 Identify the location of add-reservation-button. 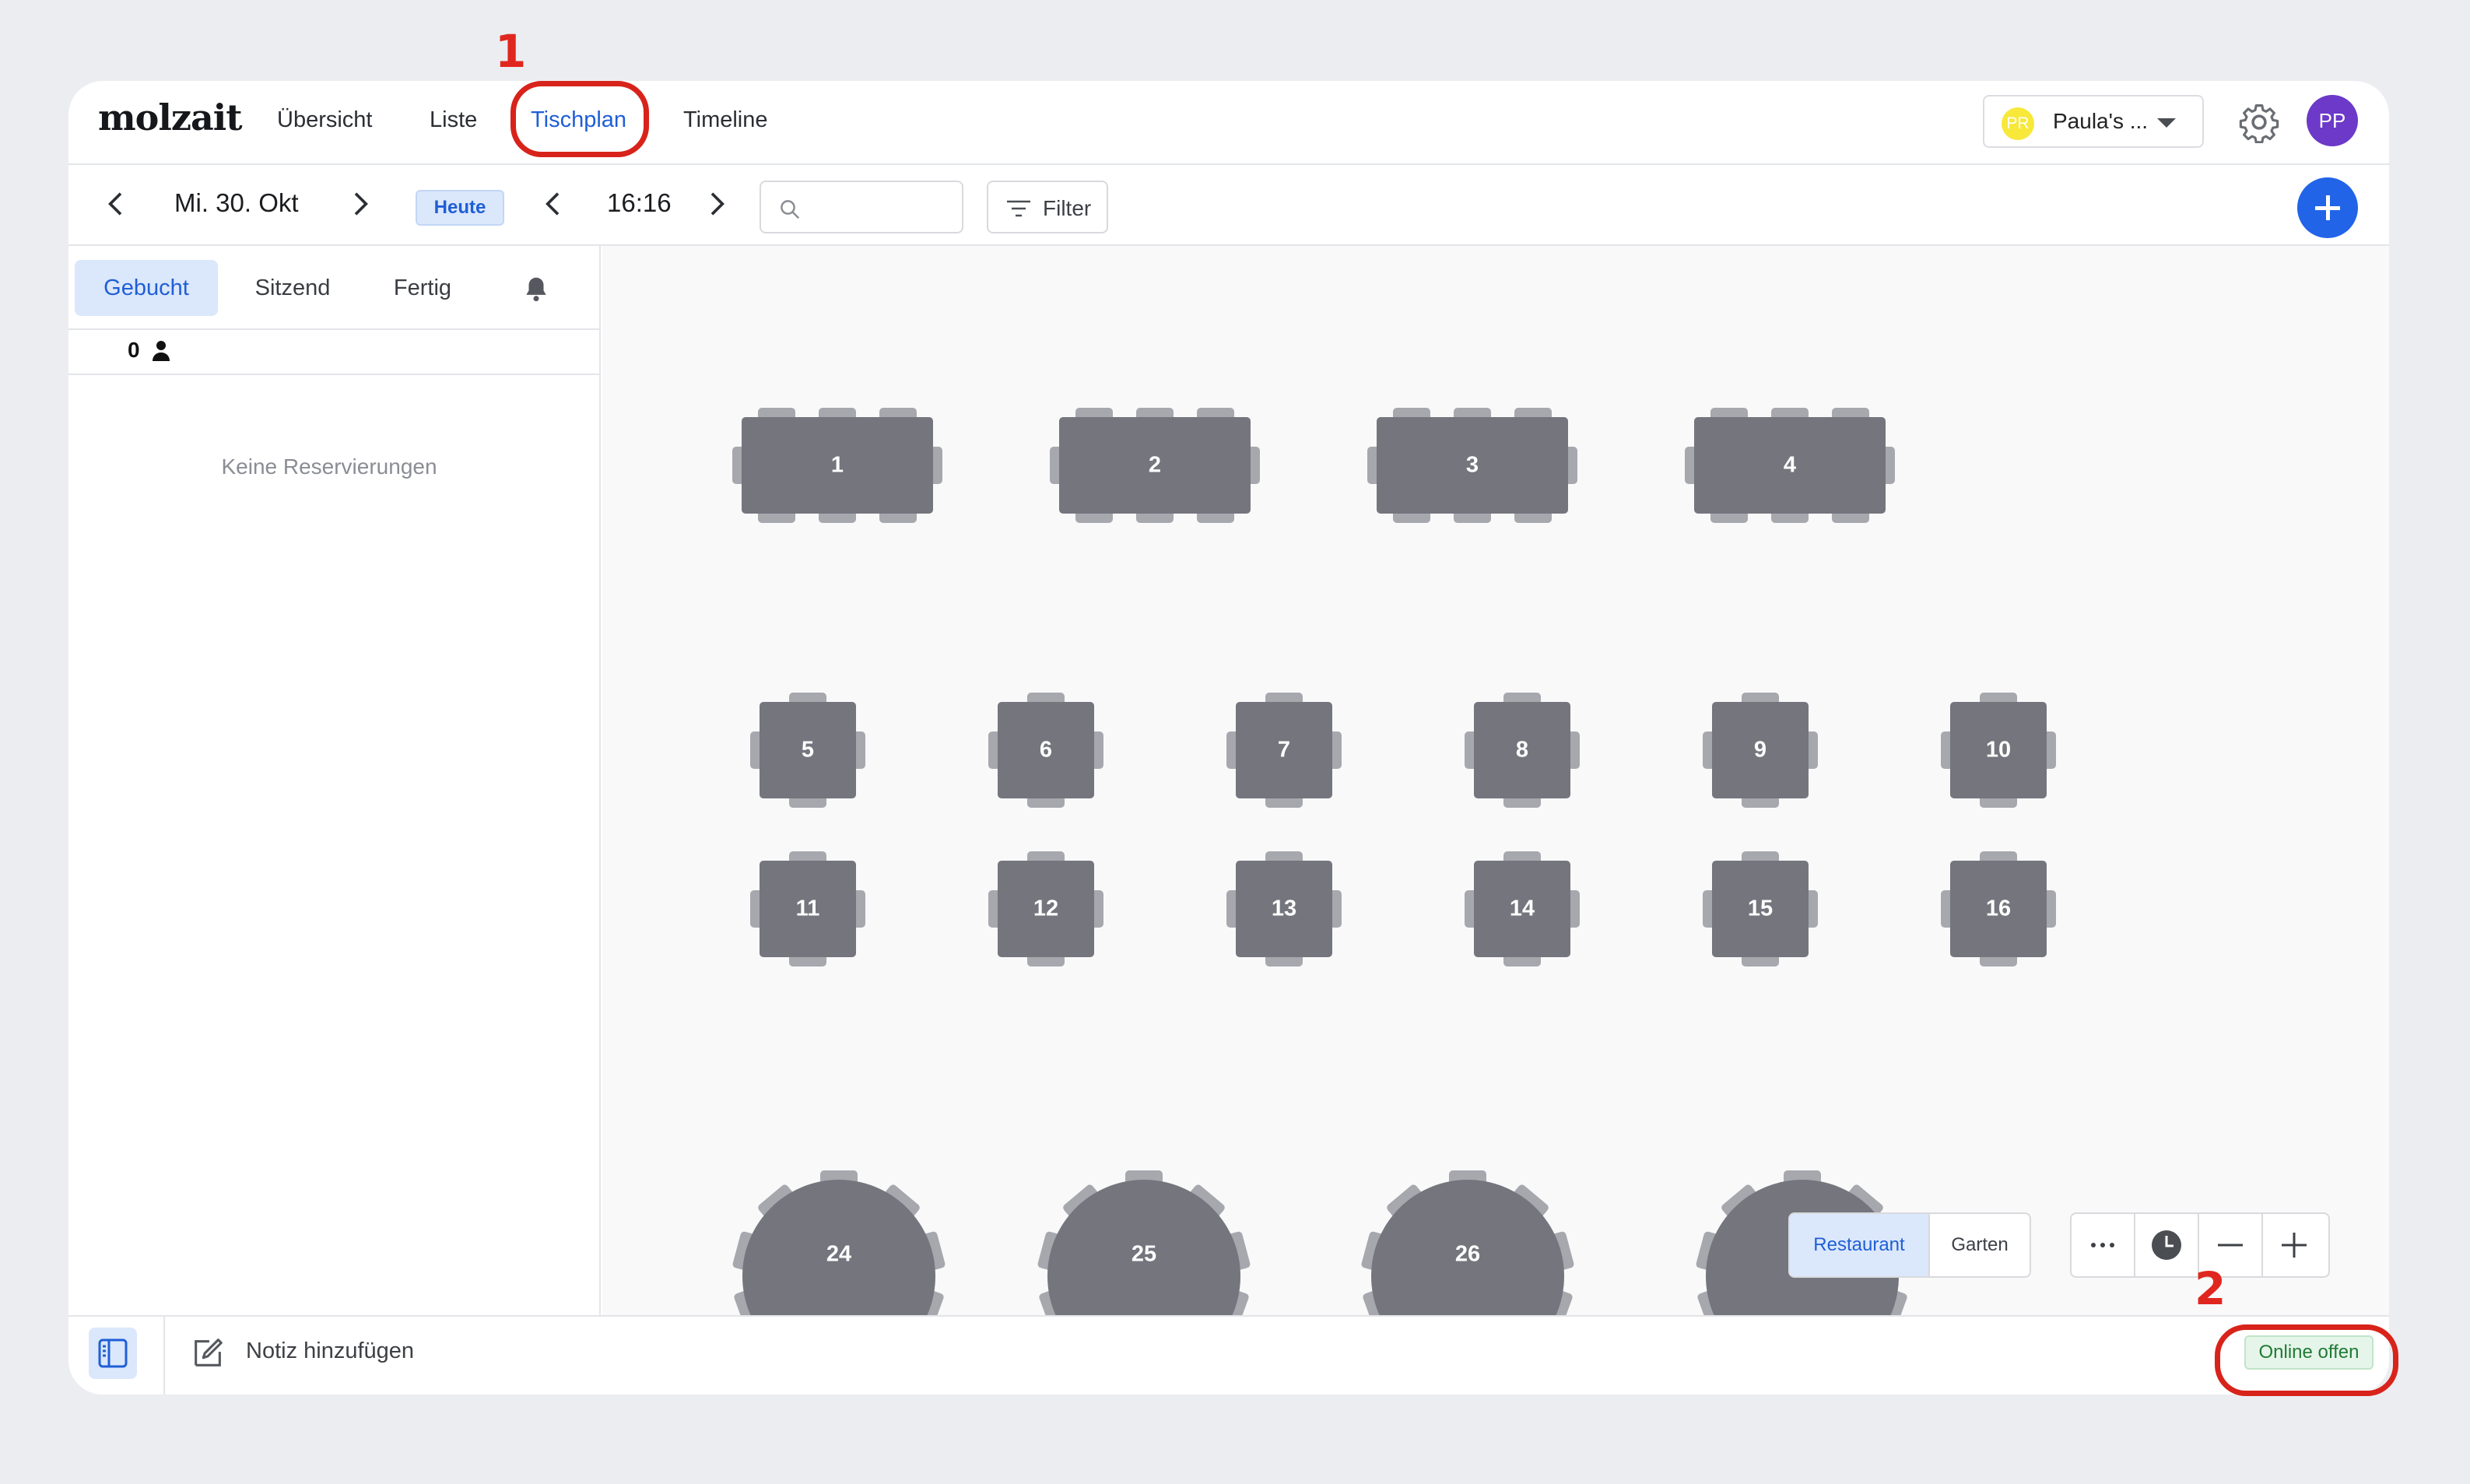
(2327, 207).